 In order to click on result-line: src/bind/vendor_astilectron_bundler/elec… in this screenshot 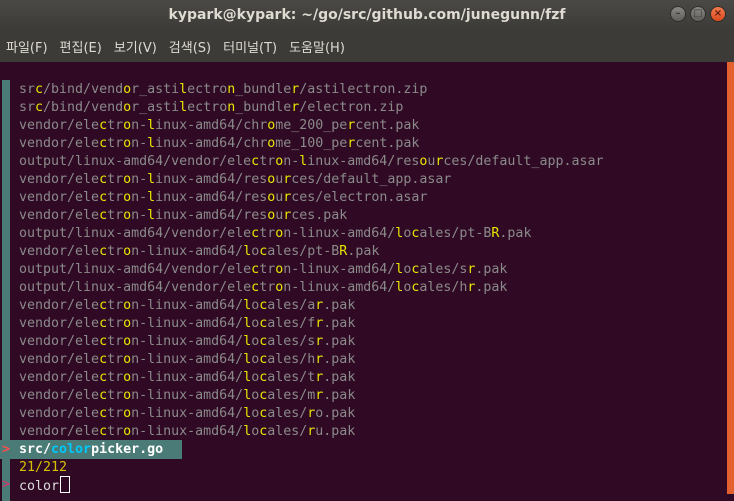, I will do `click(311, 108)`.